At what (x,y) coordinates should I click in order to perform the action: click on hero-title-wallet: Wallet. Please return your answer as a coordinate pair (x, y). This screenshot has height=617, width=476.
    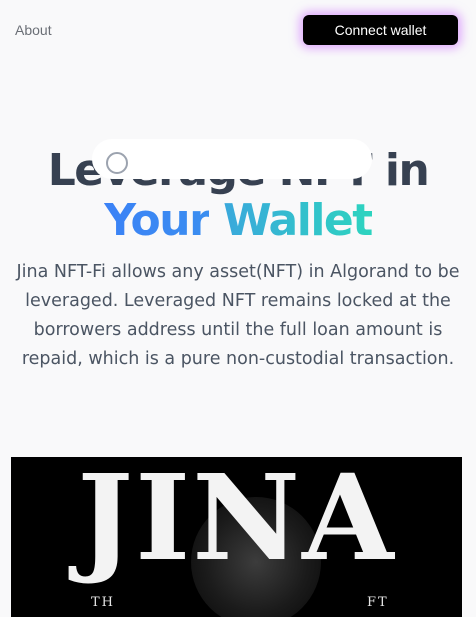
    Looking at the image, I should click on (298, 220).